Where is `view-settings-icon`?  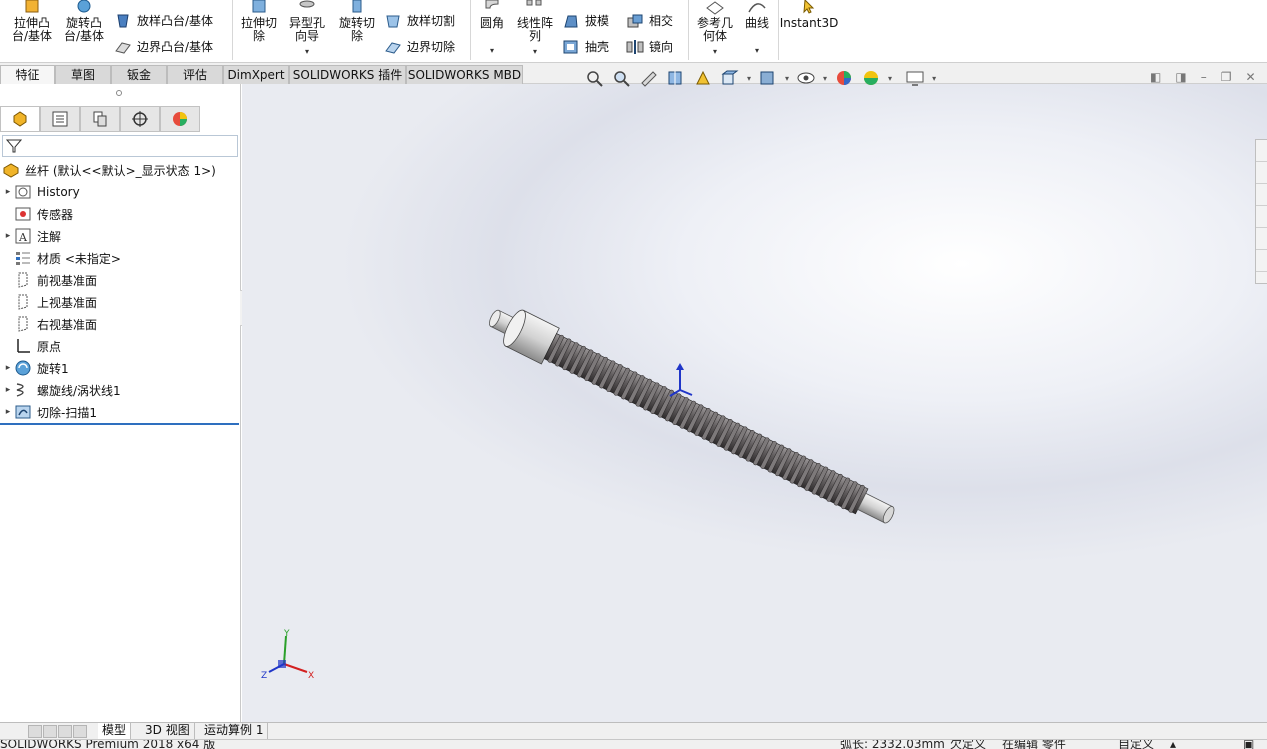
view-settings-icon is located at coordinates (915, 78).